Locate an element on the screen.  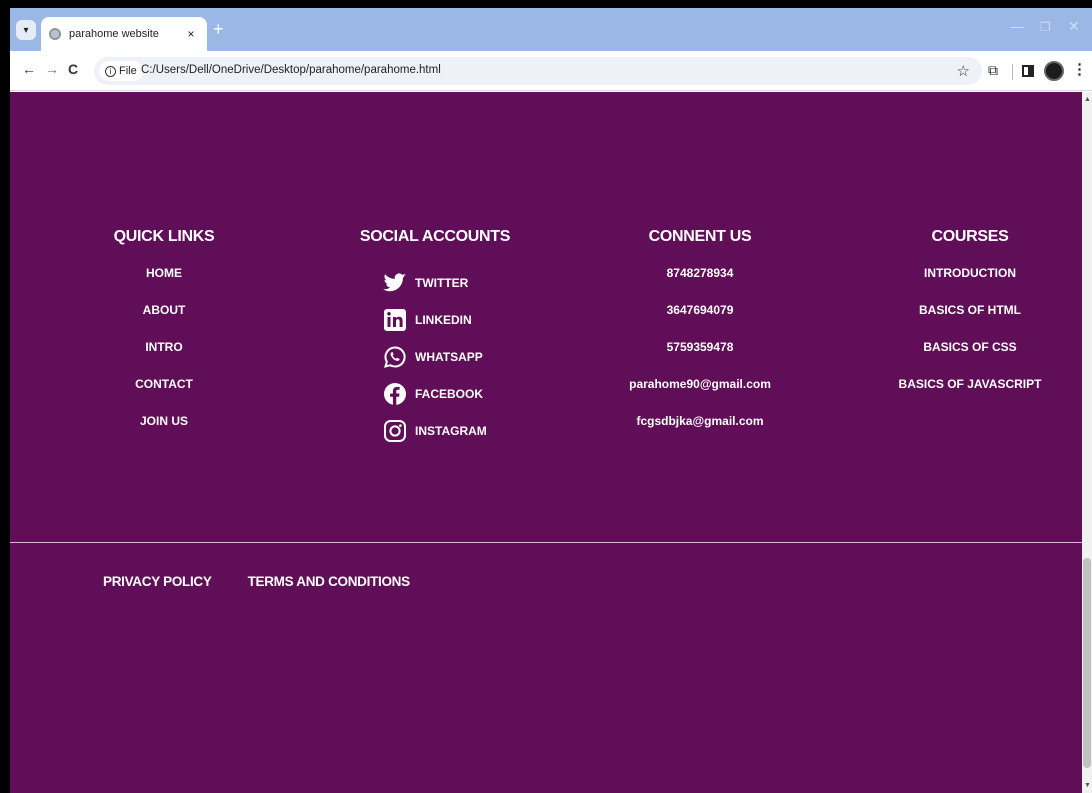
kebab-menu-icon: ⋮ is located at coordinates (1079, 69).